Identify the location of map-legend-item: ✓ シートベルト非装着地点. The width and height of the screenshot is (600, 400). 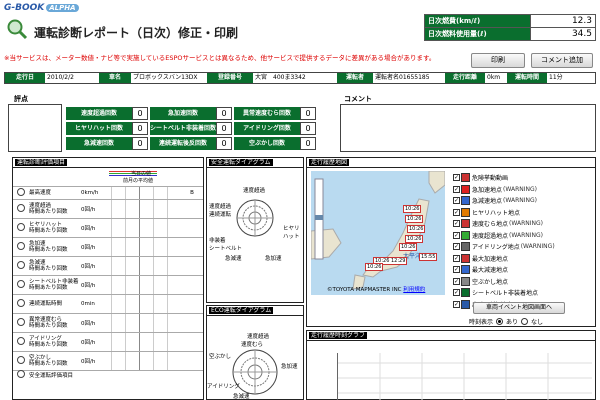
(524, 293).